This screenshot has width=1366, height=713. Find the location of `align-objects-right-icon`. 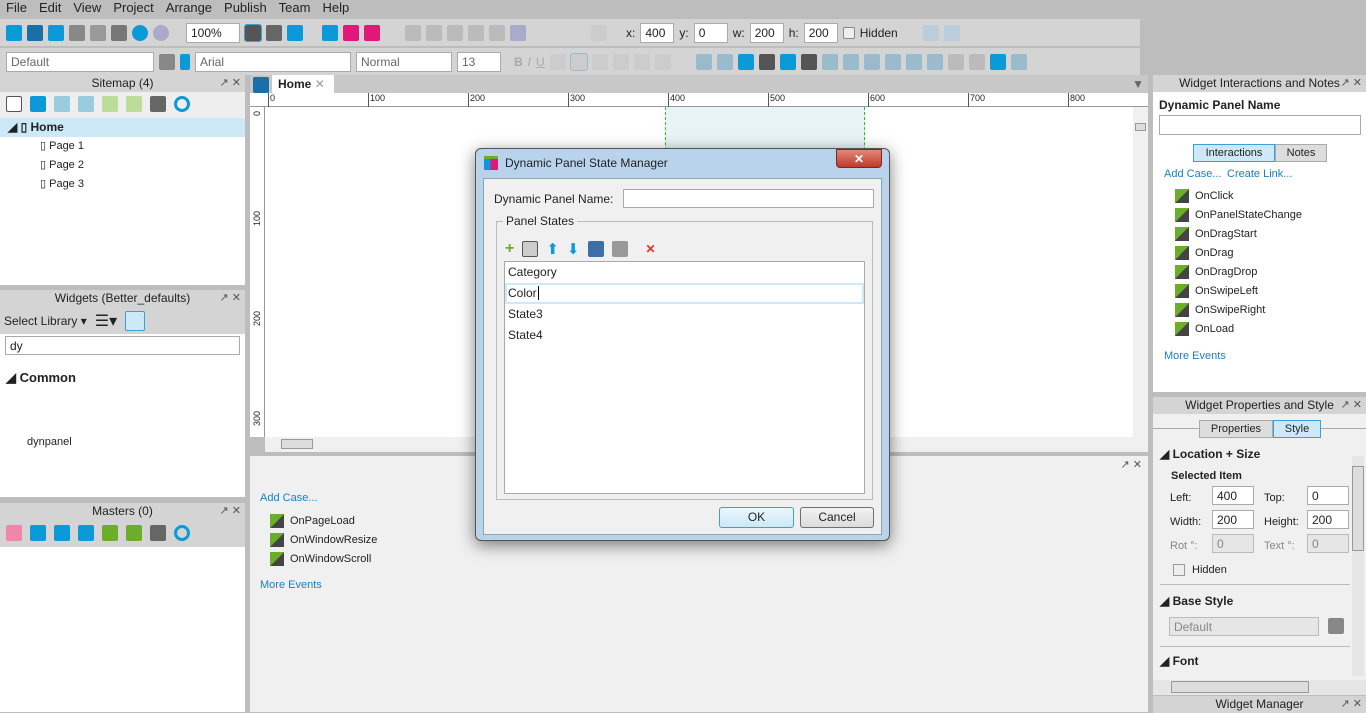

align-objects-right-icon is located at coordinates (871, 61).